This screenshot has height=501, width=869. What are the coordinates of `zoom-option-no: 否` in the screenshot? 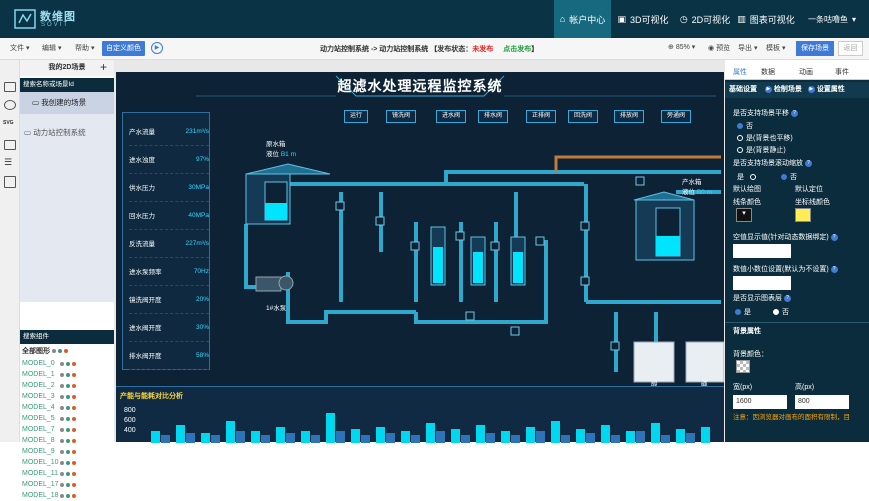 It's located at (789, 177).